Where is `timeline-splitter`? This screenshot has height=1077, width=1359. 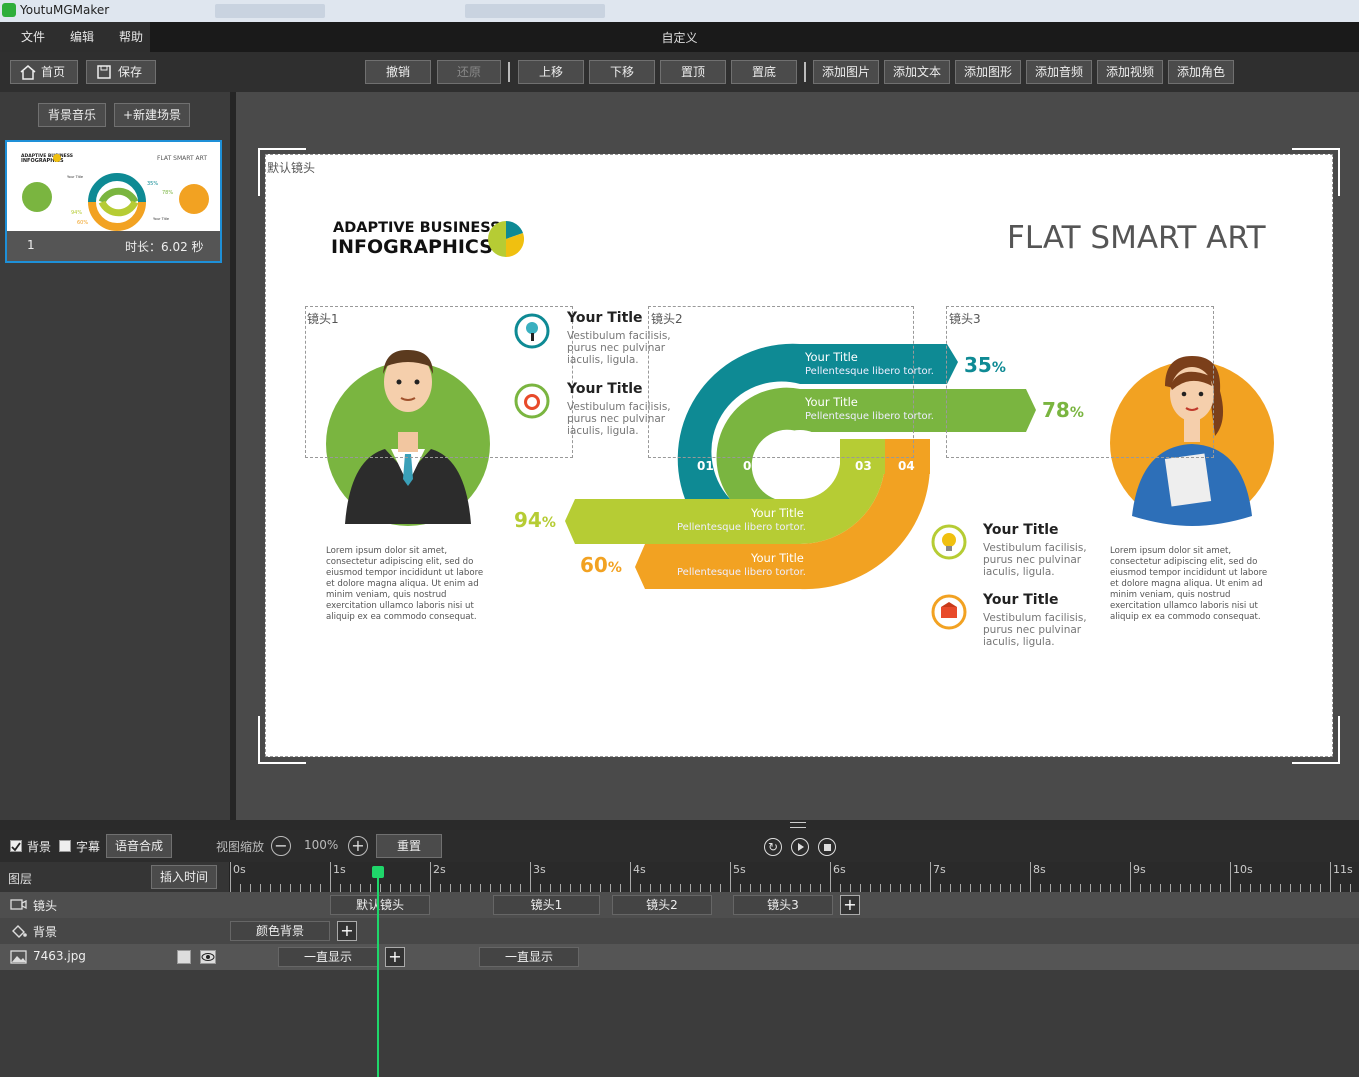 timeline-splitter is located at coordinates (679, 825).